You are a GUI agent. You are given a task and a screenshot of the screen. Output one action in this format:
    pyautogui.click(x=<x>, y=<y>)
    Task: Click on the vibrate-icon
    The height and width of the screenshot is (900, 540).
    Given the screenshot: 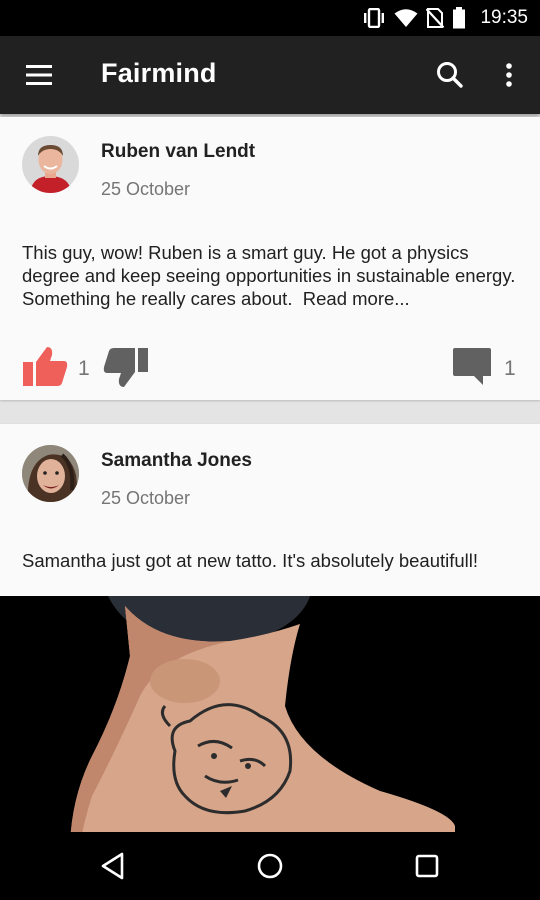 What is the action you would take?
    pyautogui.click(x=374, y=18)
    